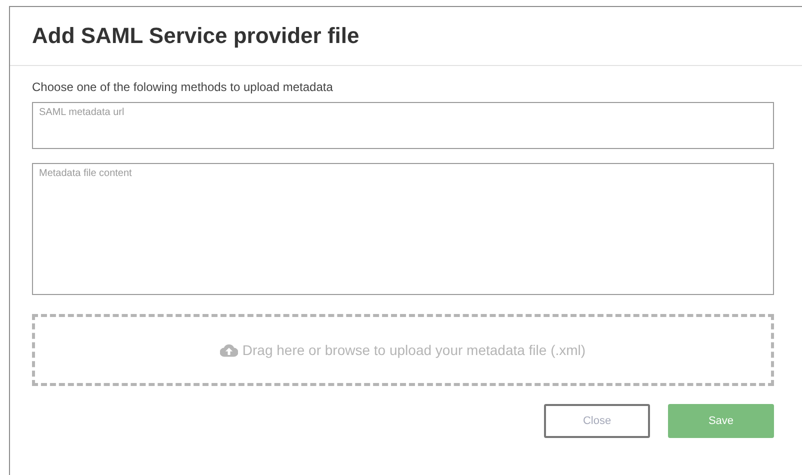 Image resolution: width=802 pixels, height=475 pixels. I want to click on instructions-text: Choose one of the folowing methods to upload metadata, so click(183, 87).